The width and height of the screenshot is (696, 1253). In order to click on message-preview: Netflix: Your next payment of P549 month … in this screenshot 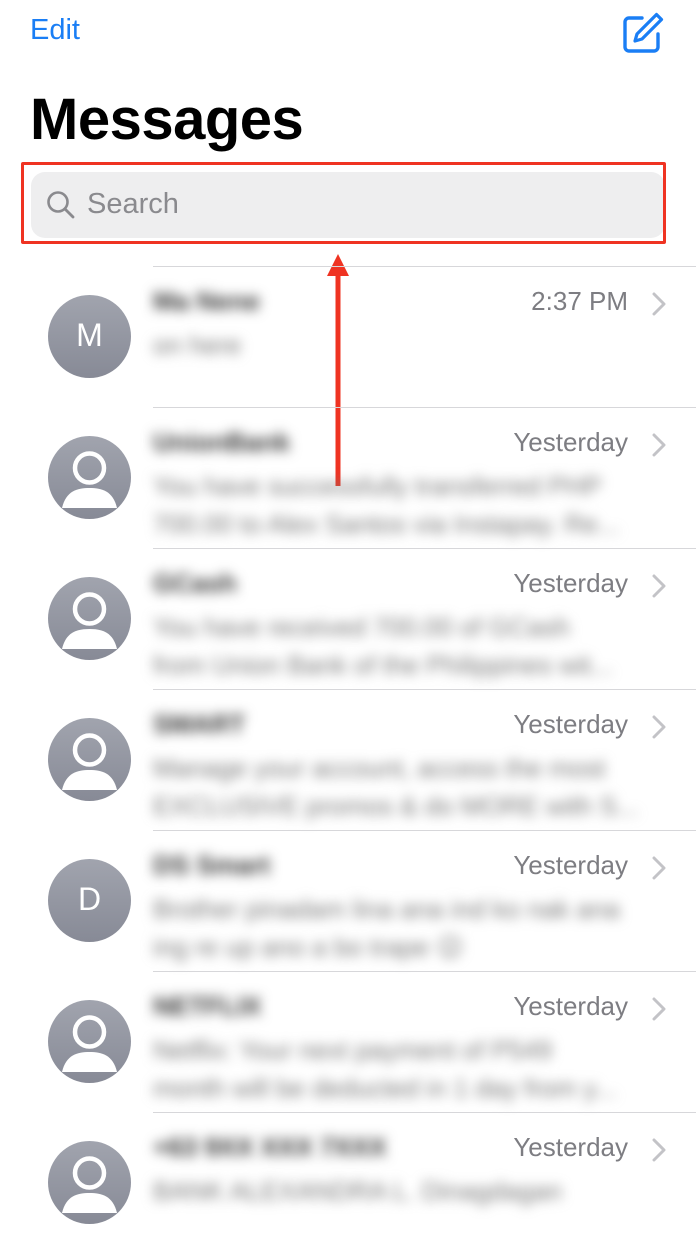, I will do `click(408, 1069)`.